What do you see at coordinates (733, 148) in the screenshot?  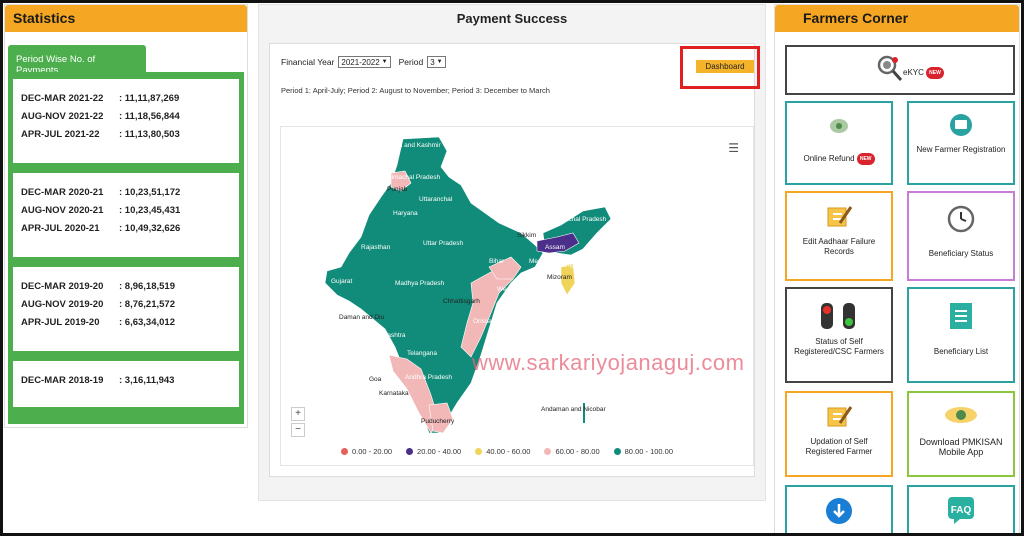 I see `hamburger-icon: ☰` at bounding box center [733, 148].